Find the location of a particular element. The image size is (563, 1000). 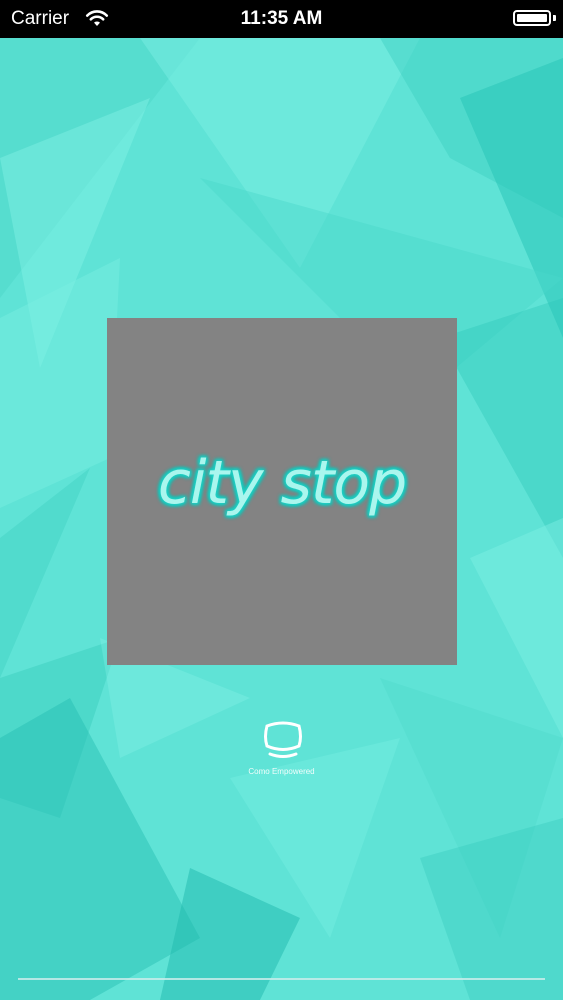

como-logo-icon is located at coordinates (283, 739).